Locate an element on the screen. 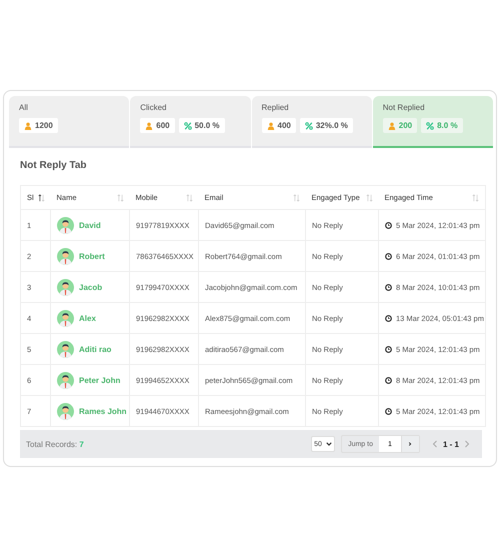 This screenshot has width=500, height=546. panel-title: Not Reply Tab is located at coordinates (54, 165).